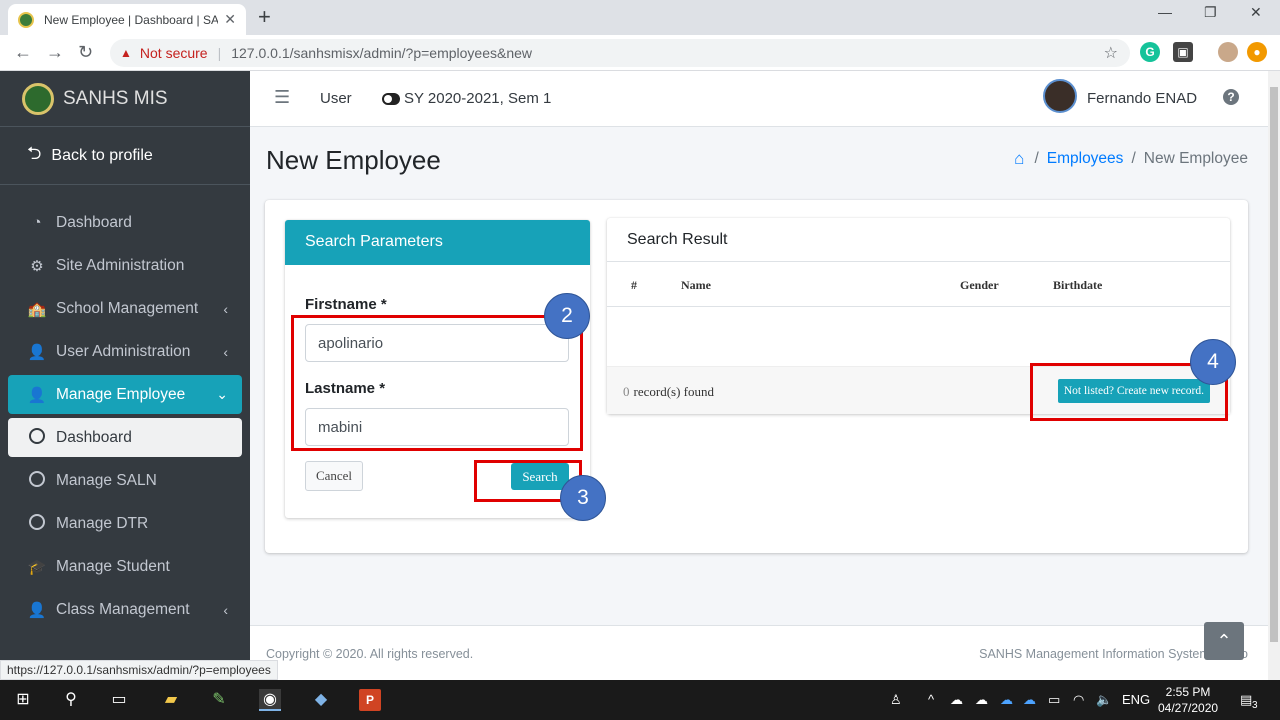  Describe the element at coordinates (437, 383) in the screenshot. I see `annotation-box-fields` at that location.